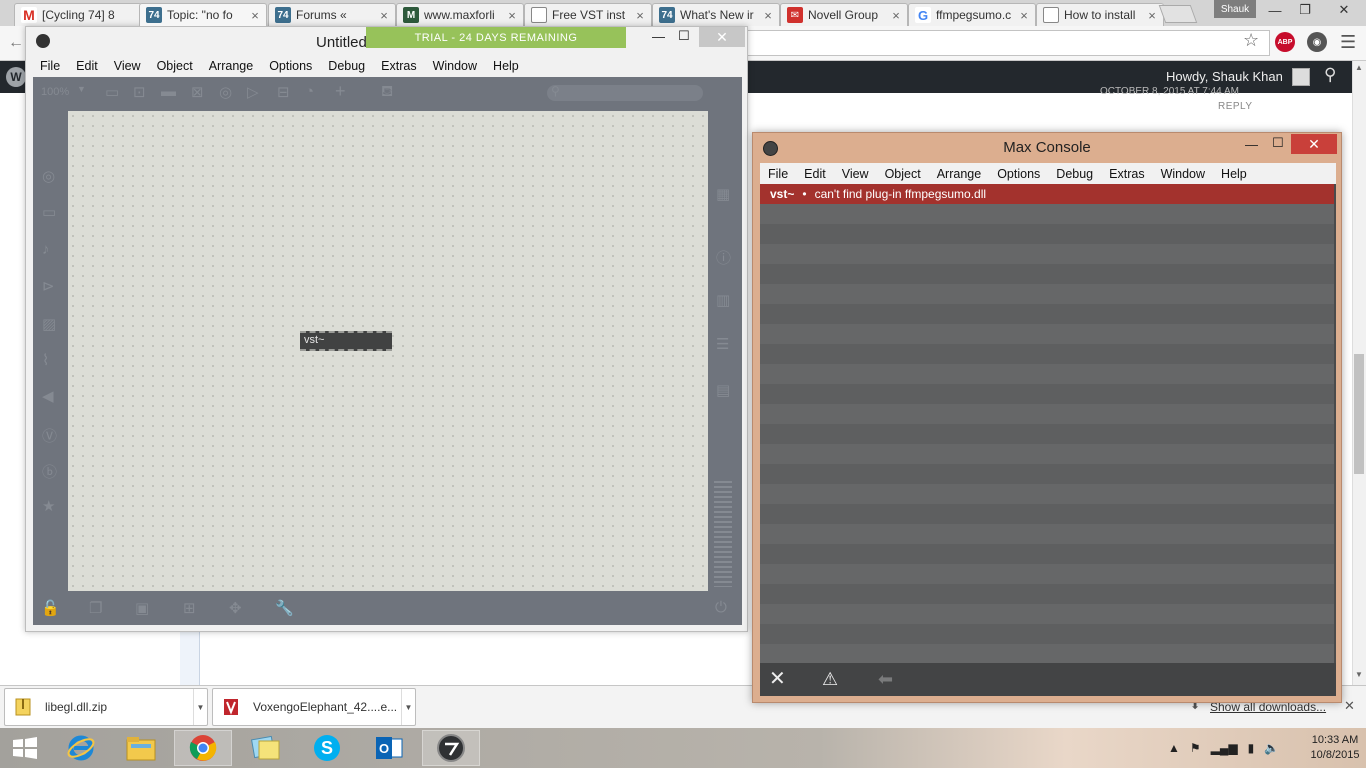  I want to click on tab-free-vst: Free VST inst ×, so click(588, 14).